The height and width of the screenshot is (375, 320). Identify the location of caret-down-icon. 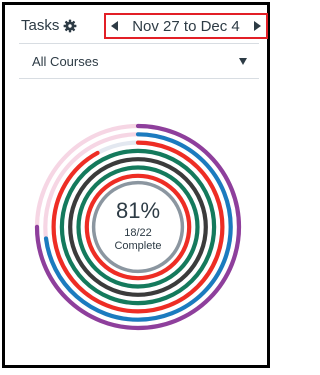
(243, 61).